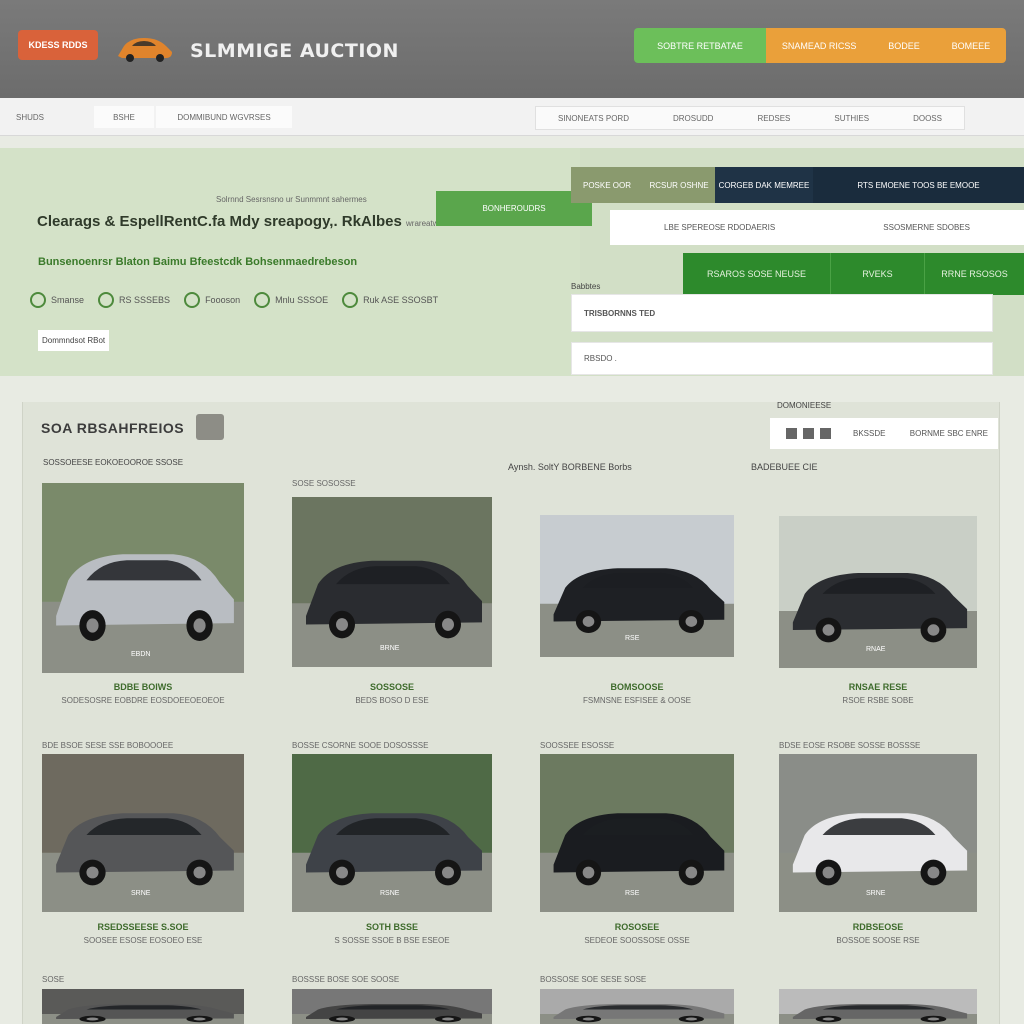  What do you see at coordinates (926, 227) in the screenshot?
I see `search-option-2: SSOSMERNE SDOBES` at bounding box center [926, 227].